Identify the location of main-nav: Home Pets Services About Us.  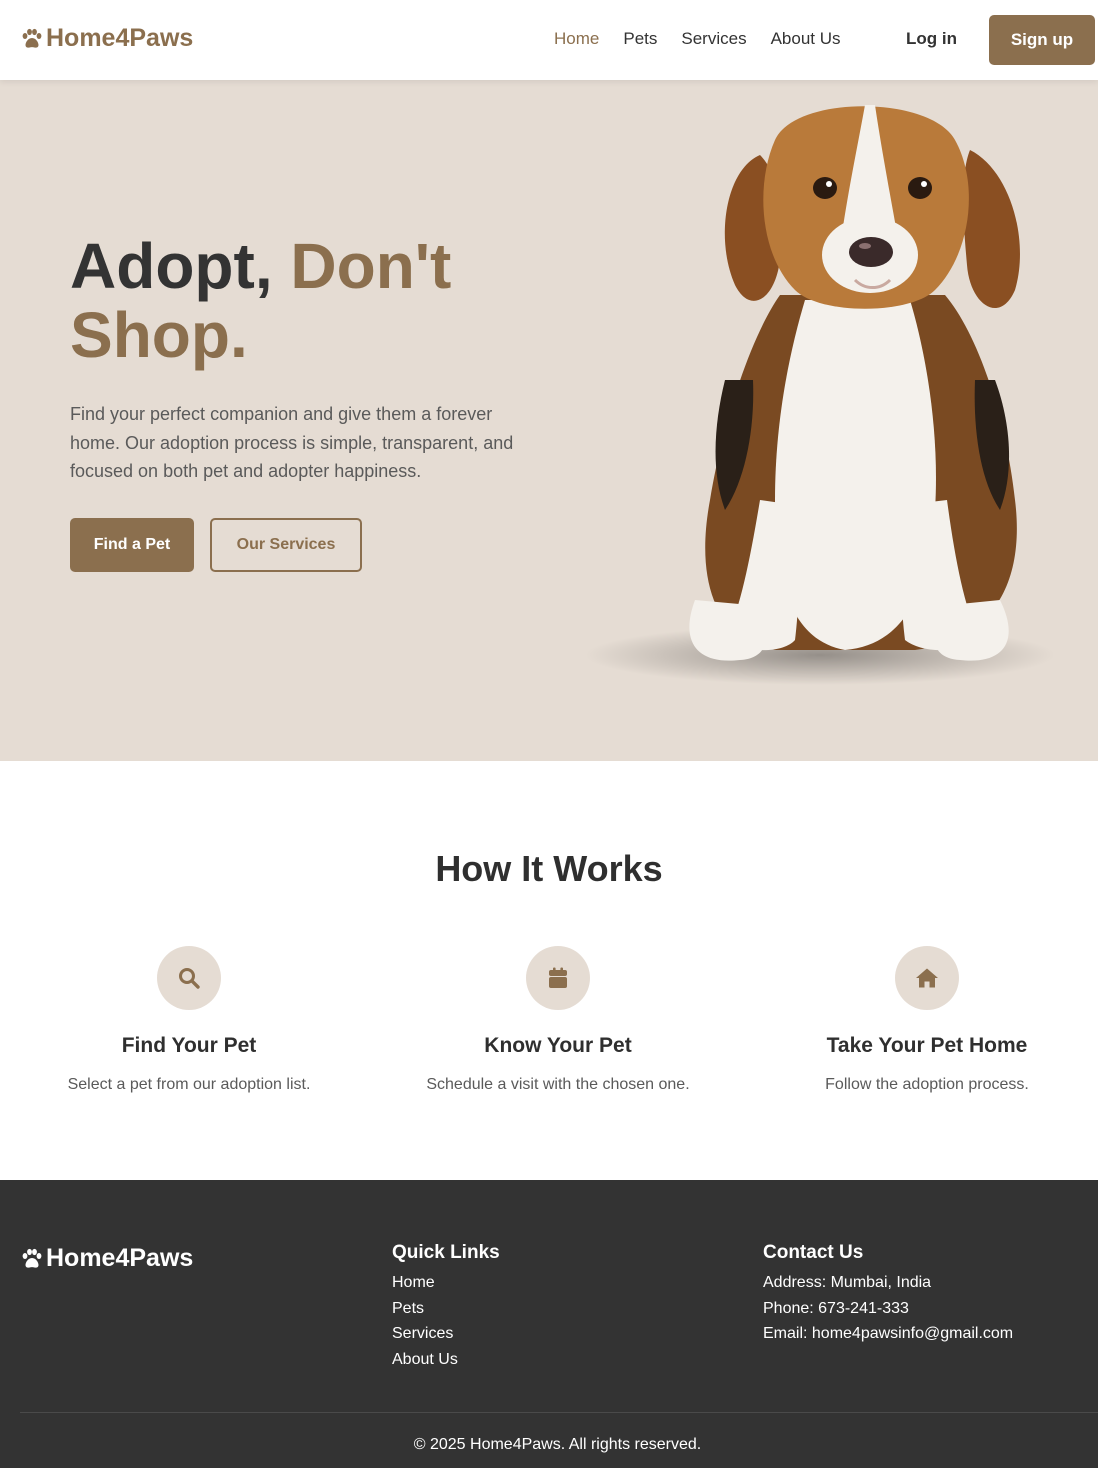
(697, 39).